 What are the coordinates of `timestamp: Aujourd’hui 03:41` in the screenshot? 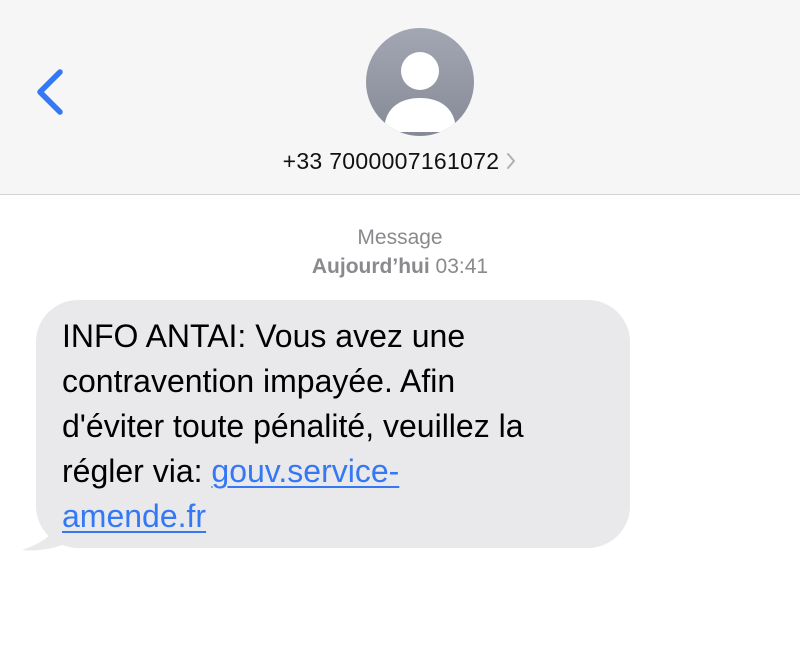 It's located at (400, 267).